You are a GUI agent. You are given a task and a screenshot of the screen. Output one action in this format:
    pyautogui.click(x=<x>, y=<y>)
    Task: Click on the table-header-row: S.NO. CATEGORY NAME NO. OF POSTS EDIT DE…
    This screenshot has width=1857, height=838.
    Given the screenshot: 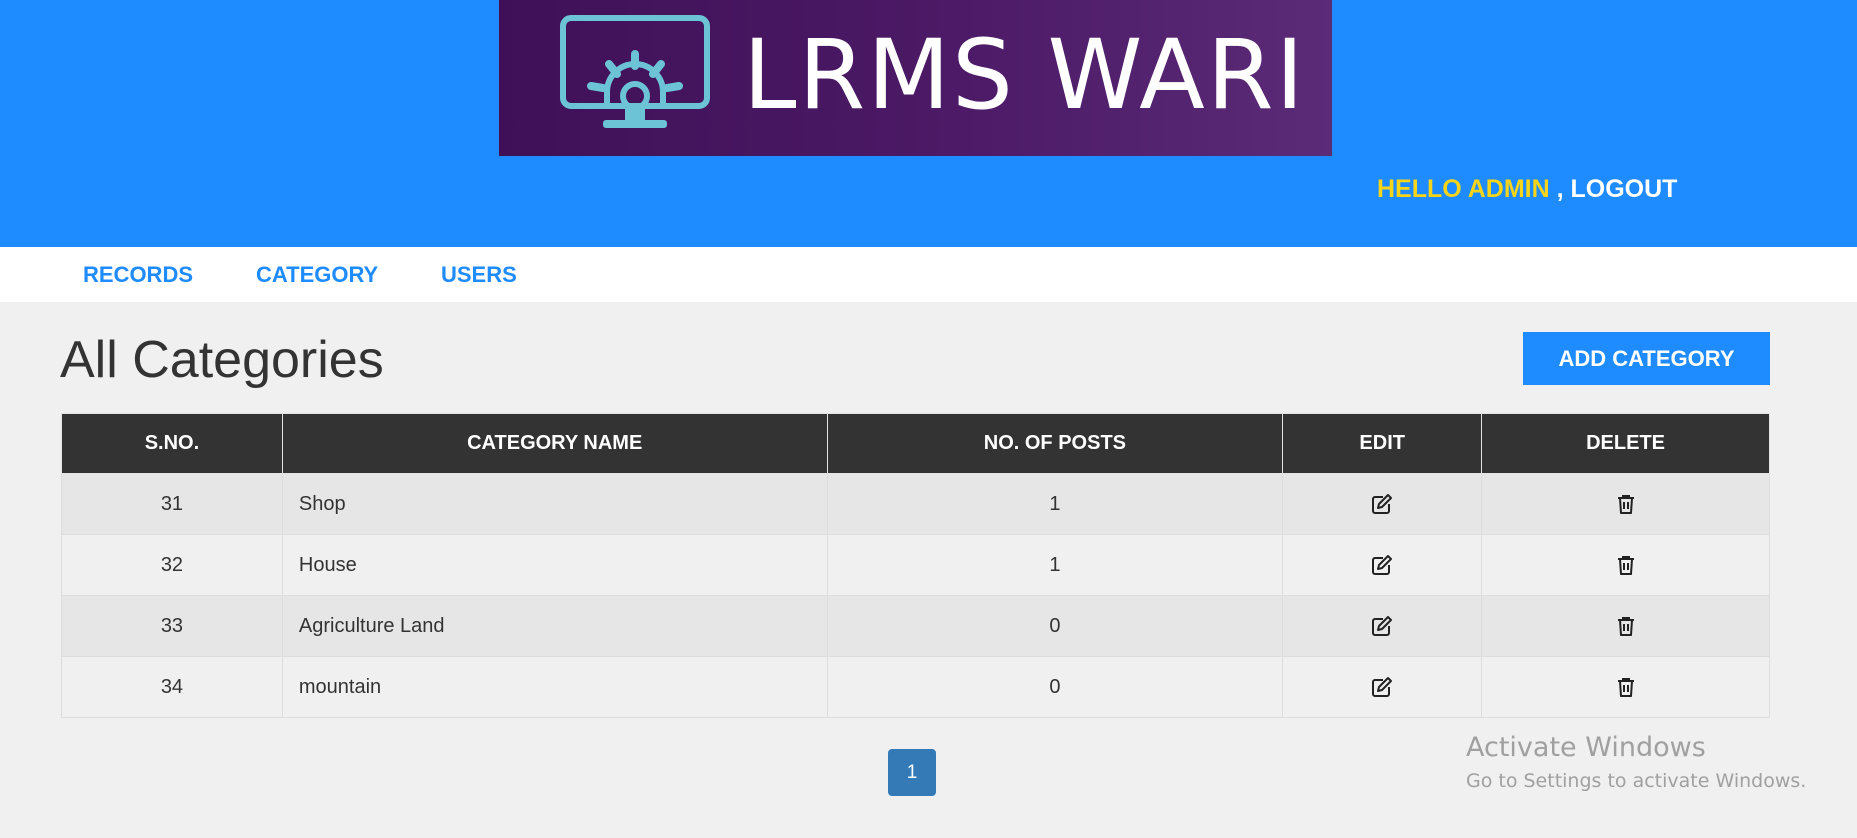 What is the action you would take?
    pyautogui.click(x=915, y=443)
    